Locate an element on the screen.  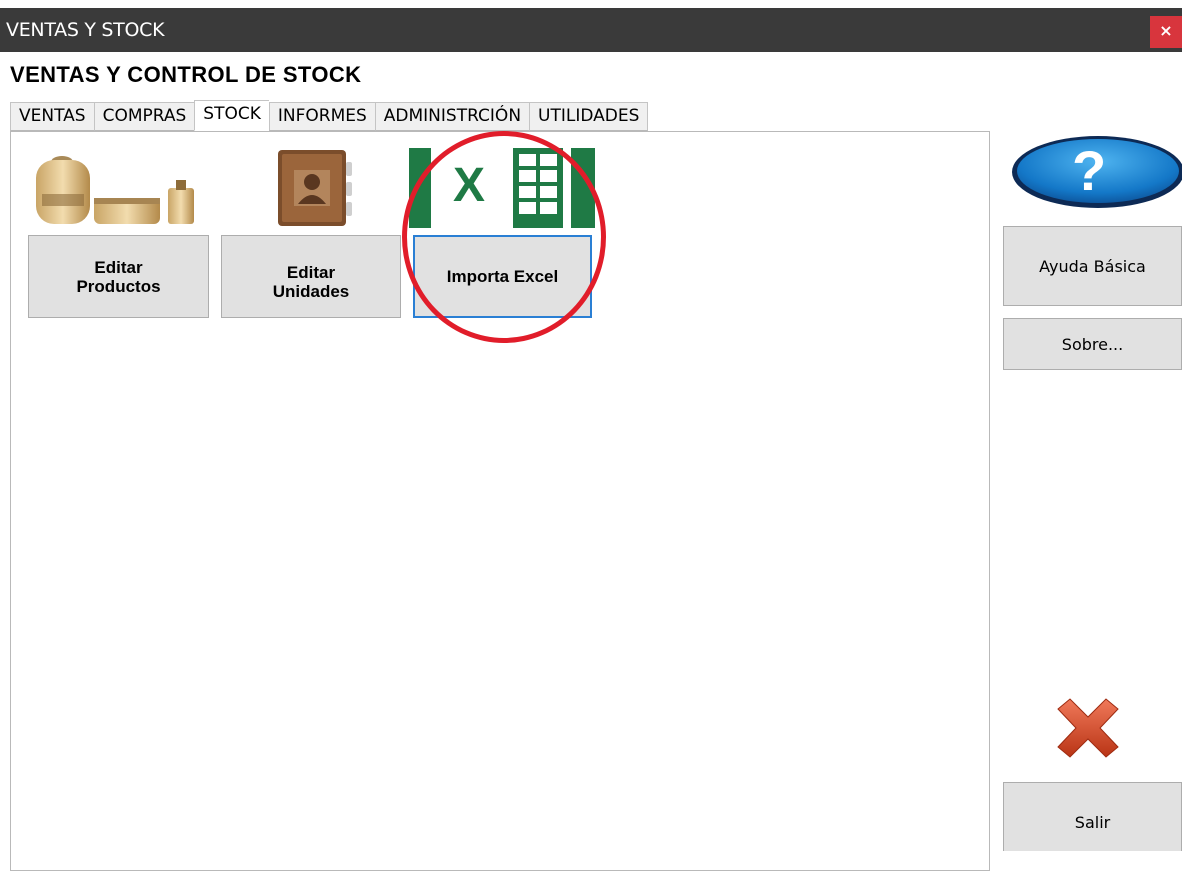
edit-products-label-1: Editar is located at coordinates (118, 267).